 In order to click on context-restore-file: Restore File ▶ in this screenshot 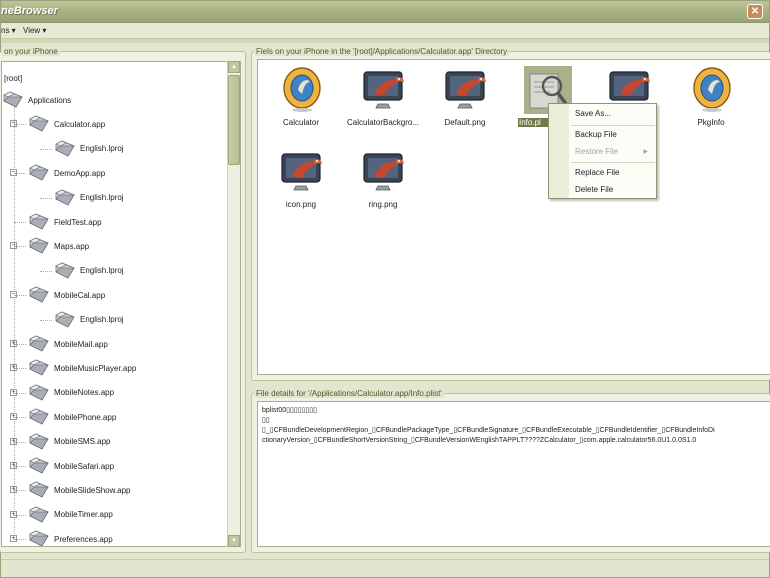, I will do `click(602, 152)`.